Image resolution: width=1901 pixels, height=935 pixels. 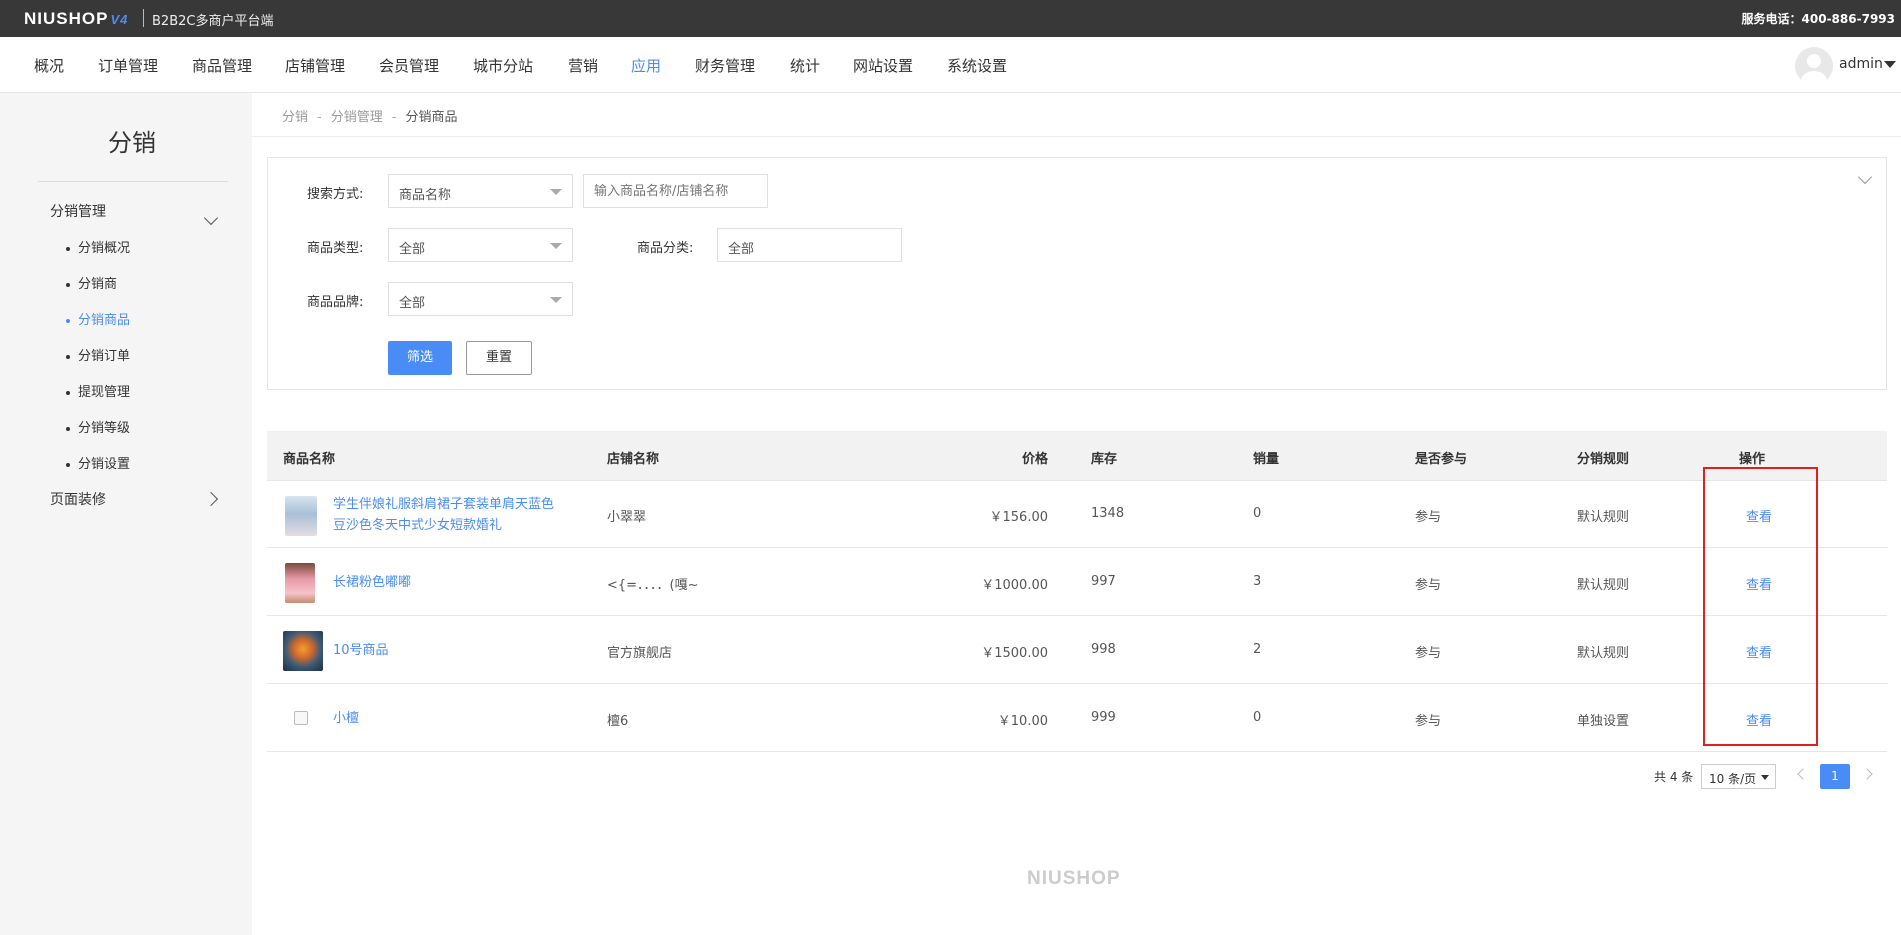 I want to click on goods-brand-select: 全部, so click(x=480, y=299).